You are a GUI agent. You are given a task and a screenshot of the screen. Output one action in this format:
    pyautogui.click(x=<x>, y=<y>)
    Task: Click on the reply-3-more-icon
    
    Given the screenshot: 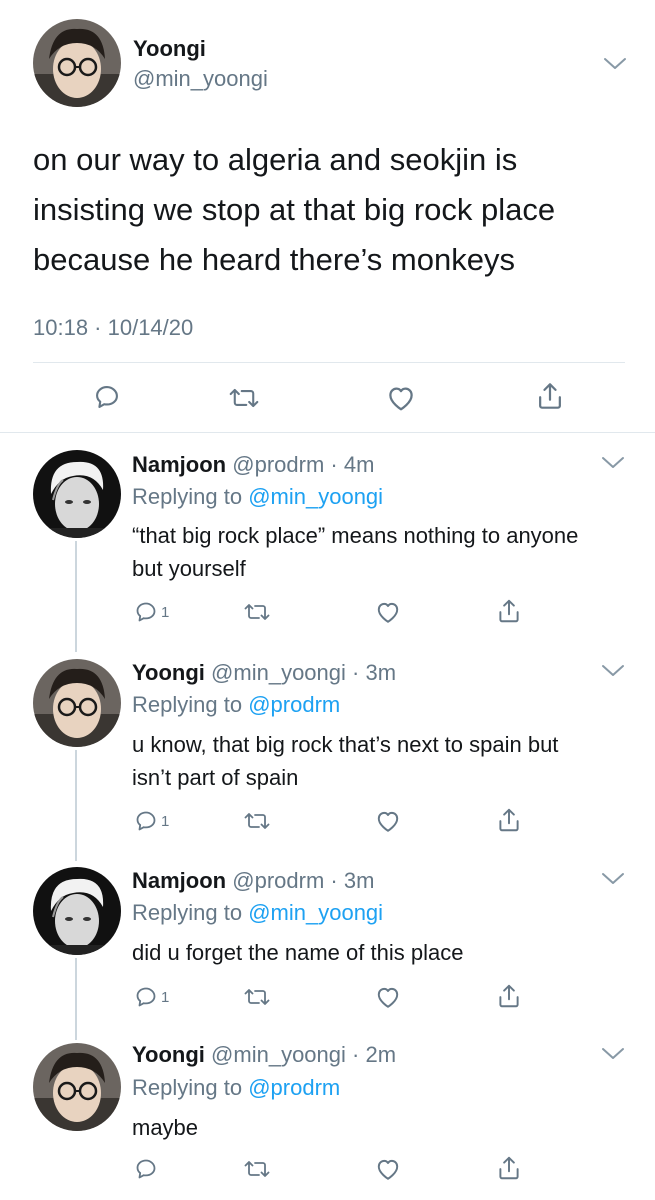 What is the action you would take?
    pyautogui.click(x=613, y=879)
    